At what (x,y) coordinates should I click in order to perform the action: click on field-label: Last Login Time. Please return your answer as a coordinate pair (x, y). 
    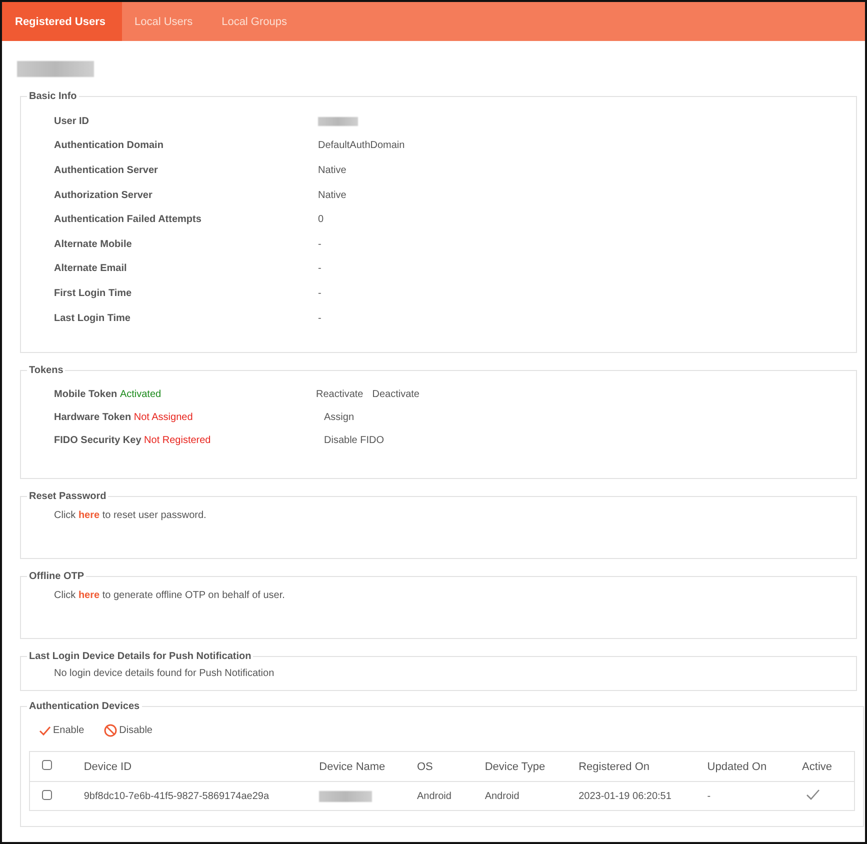
    Looking at the image, I should click on (93, 318).